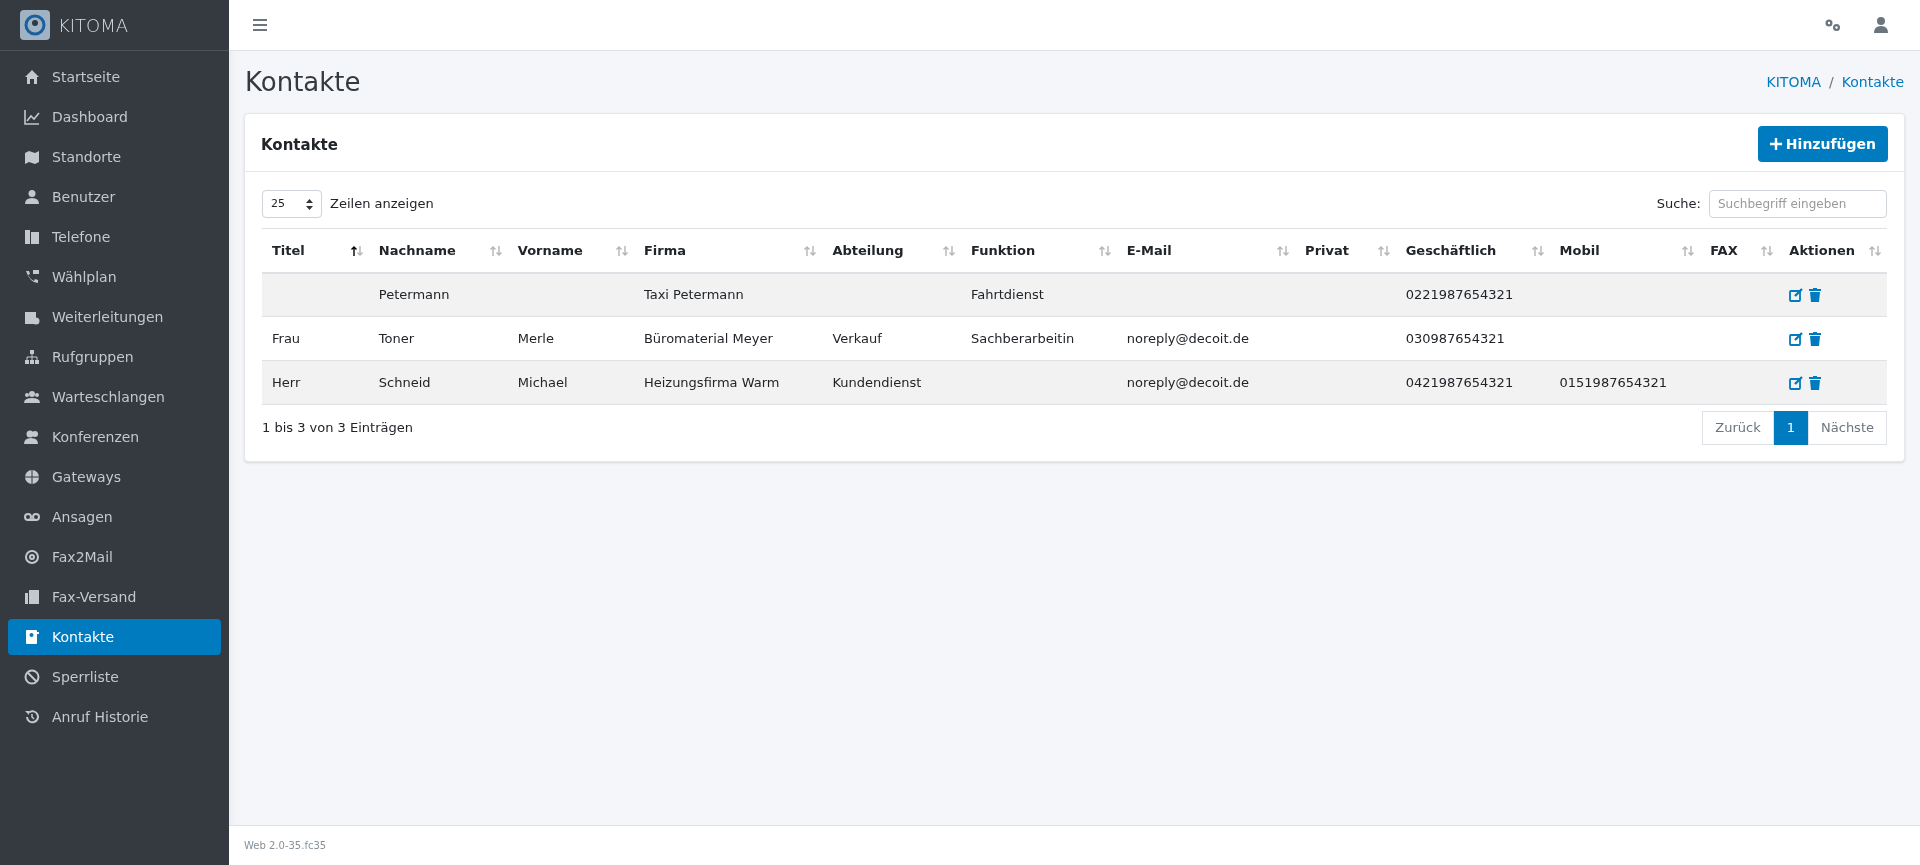  What do you see at coordinates (285, 846) in the screenshot?
I see `version-text: Web 2.0-35.fc35` at bounding box center [285, 846].